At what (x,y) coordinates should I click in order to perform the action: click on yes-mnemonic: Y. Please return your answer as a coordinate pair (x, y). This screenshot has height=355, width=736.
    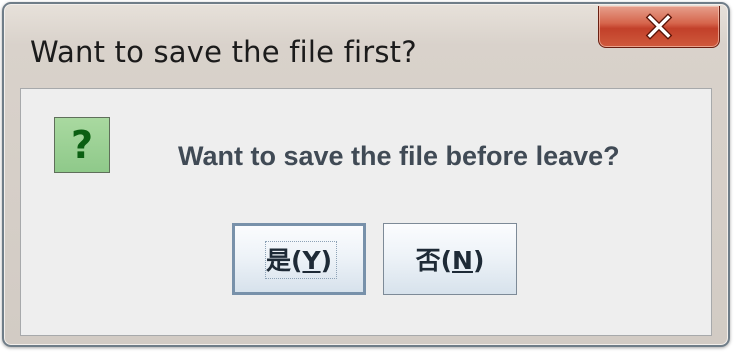
    Looking at the image, I should click on (311, 260).